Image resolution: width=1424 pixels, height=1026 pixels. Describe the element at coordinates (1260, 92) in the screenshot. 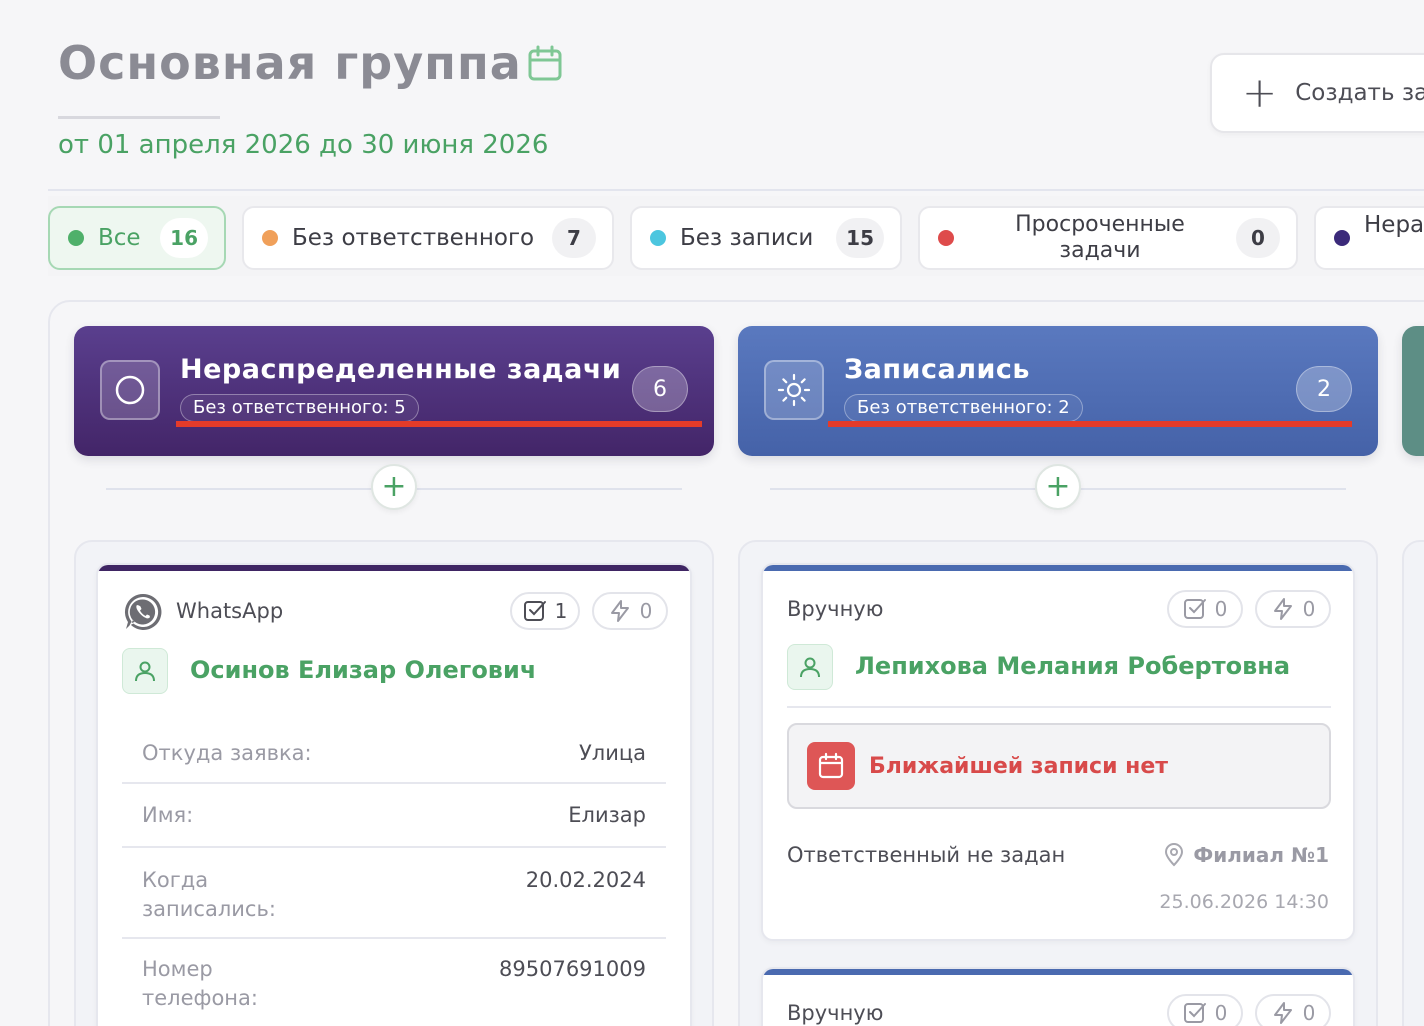

I see `plus-icon: +` at that location.